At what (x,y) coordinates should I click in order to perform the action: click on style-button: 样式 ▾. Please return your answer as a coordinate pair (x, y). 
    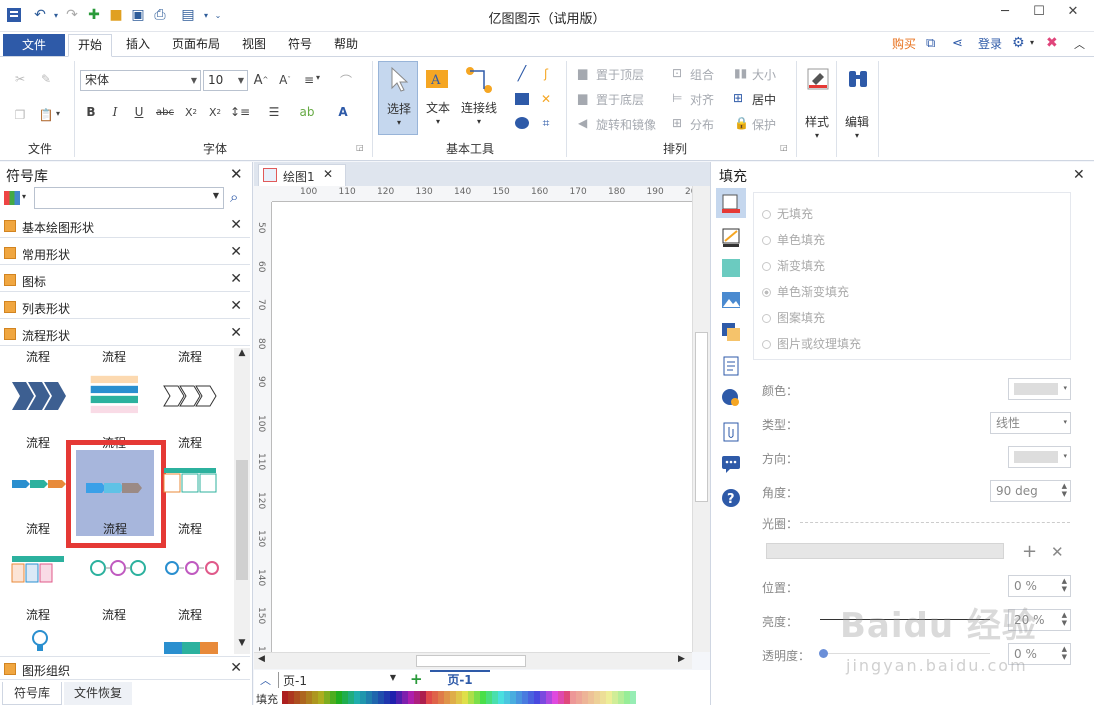
    Looking at the image, I should click on (817, 106).